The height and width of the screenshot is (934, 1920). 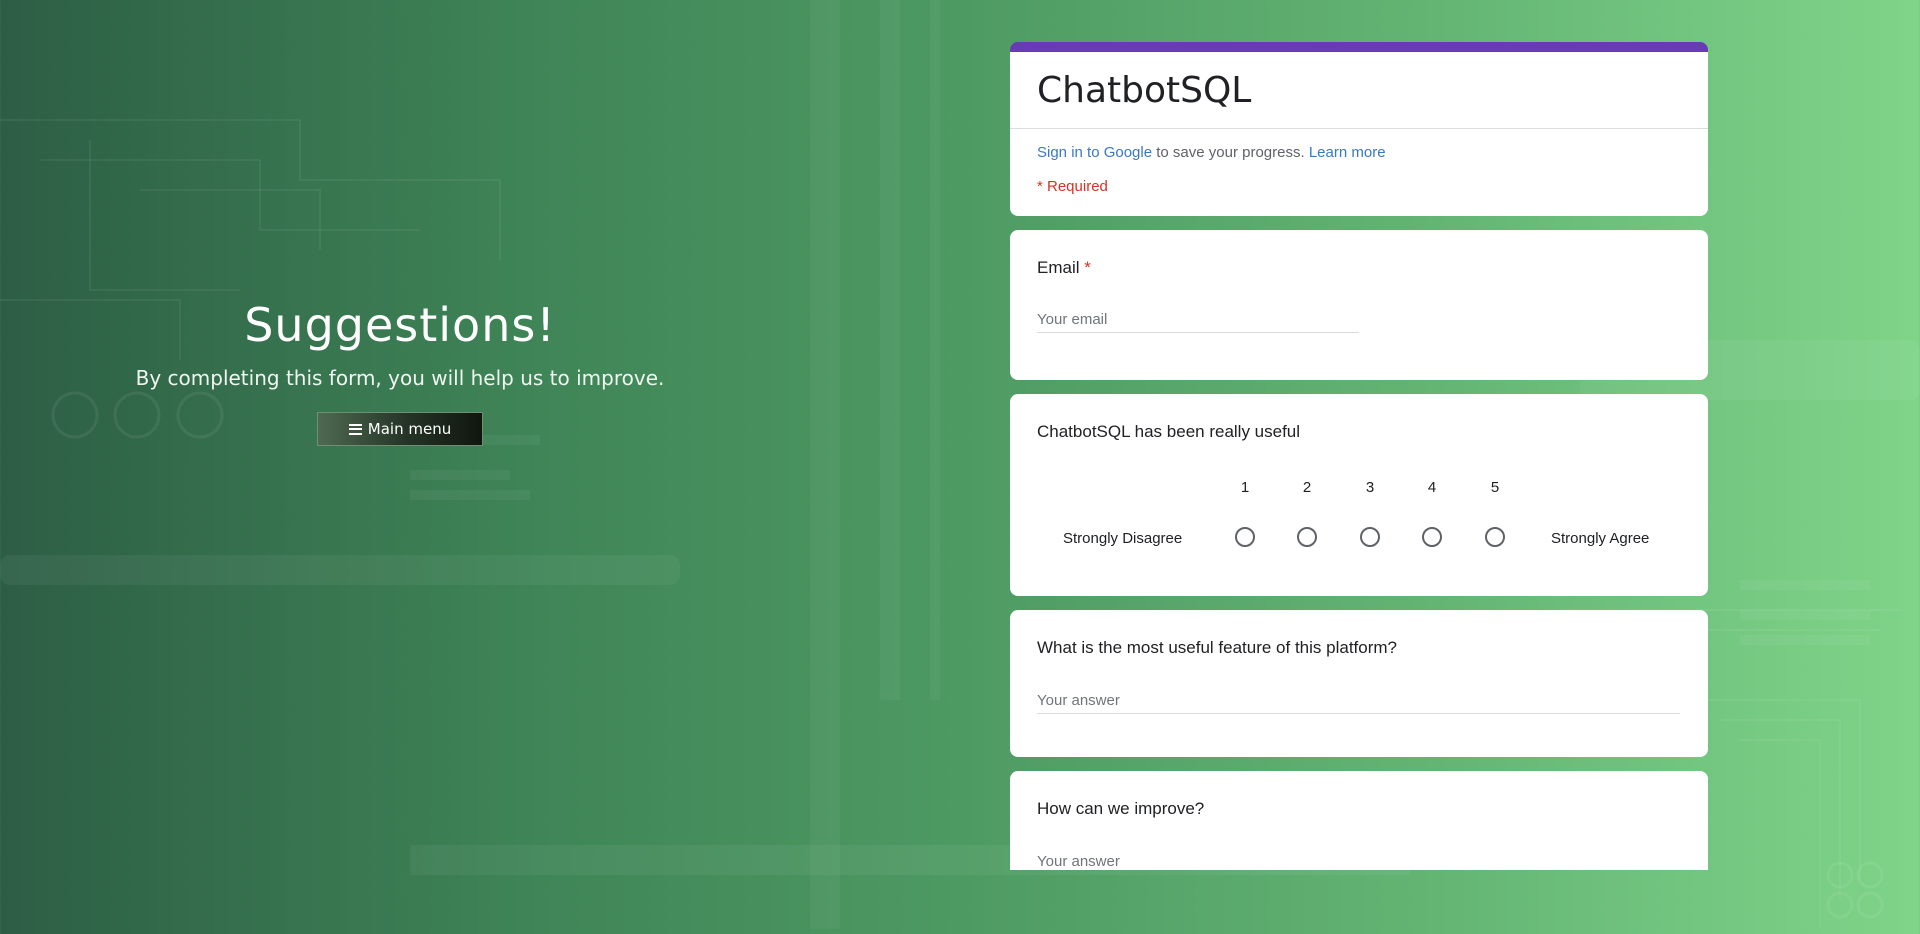 I want to click on scale-min-label: Strongly Disagree, so click(x=1123, y=538).